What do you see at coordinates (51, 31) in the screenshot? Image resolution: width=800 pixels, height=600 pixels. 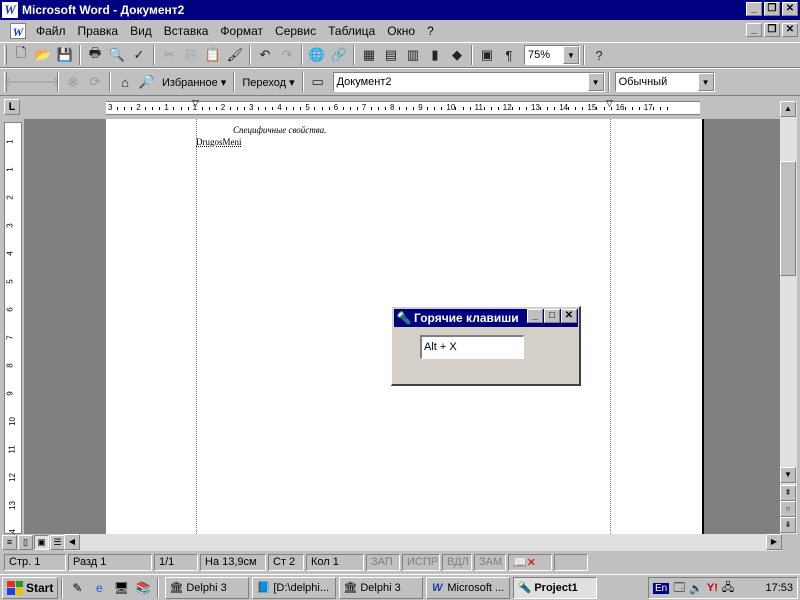 I see `menu-file: Файл` at bounding box center [51, 31].